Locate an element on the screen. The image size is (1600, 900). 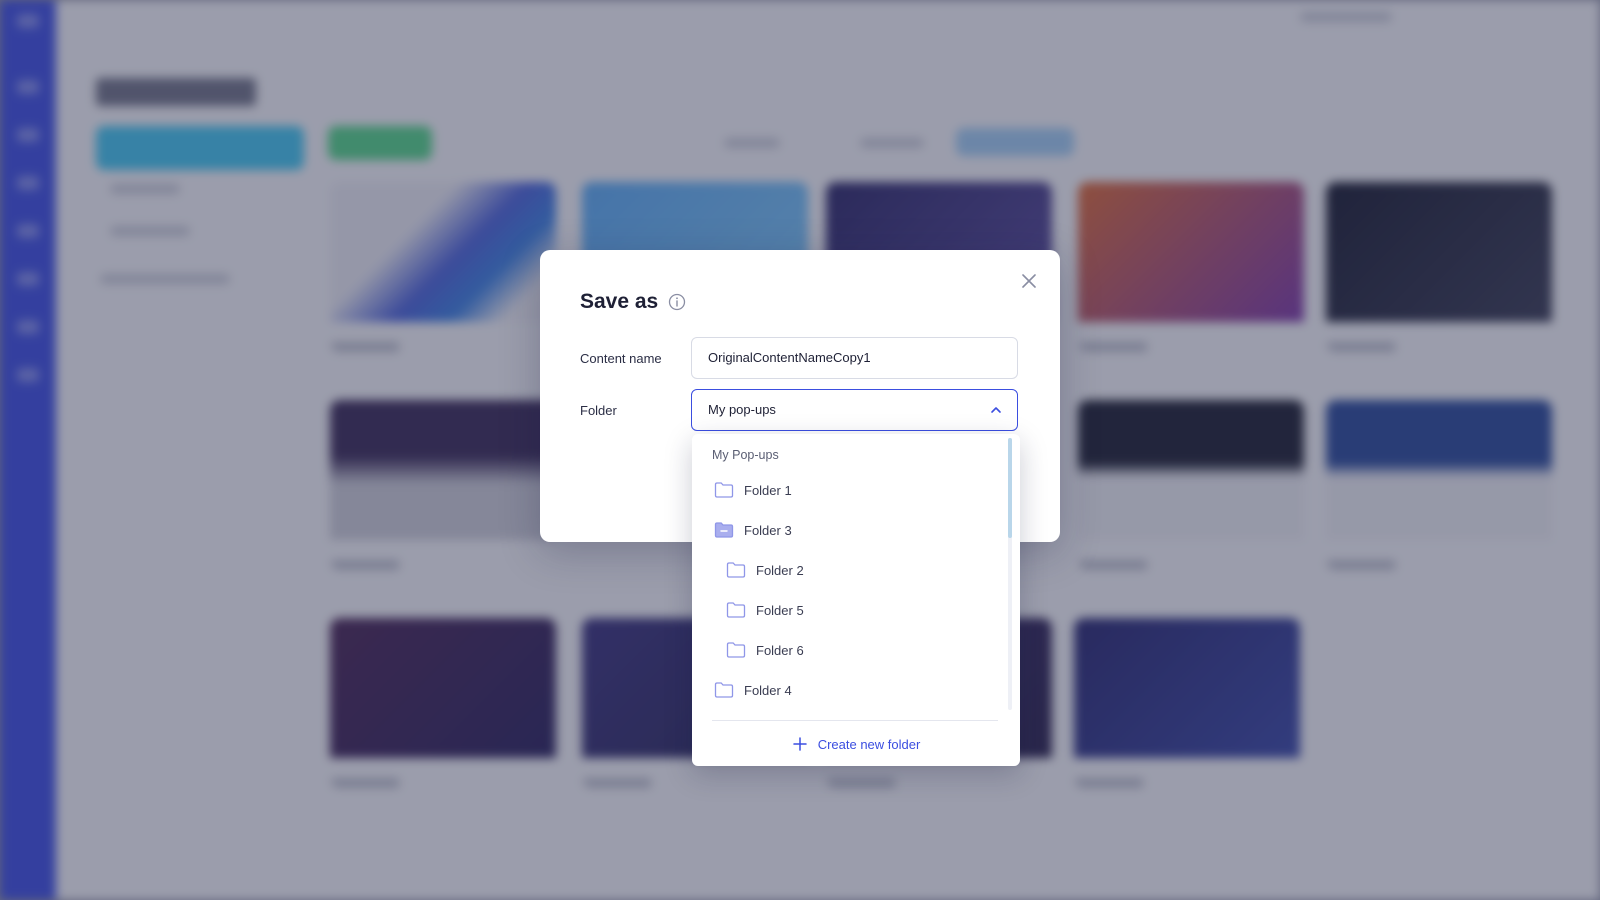
close-button is located at coordinates (1029, 281).